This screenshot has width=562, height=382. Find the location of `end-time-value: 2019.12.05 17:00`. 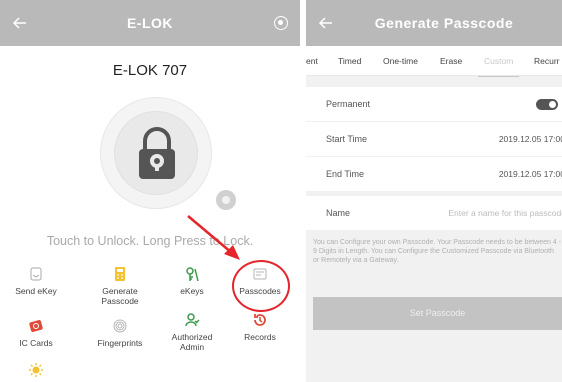

end-time-value: 2019.12.05 17:00 is located at coordinates (530, 174).